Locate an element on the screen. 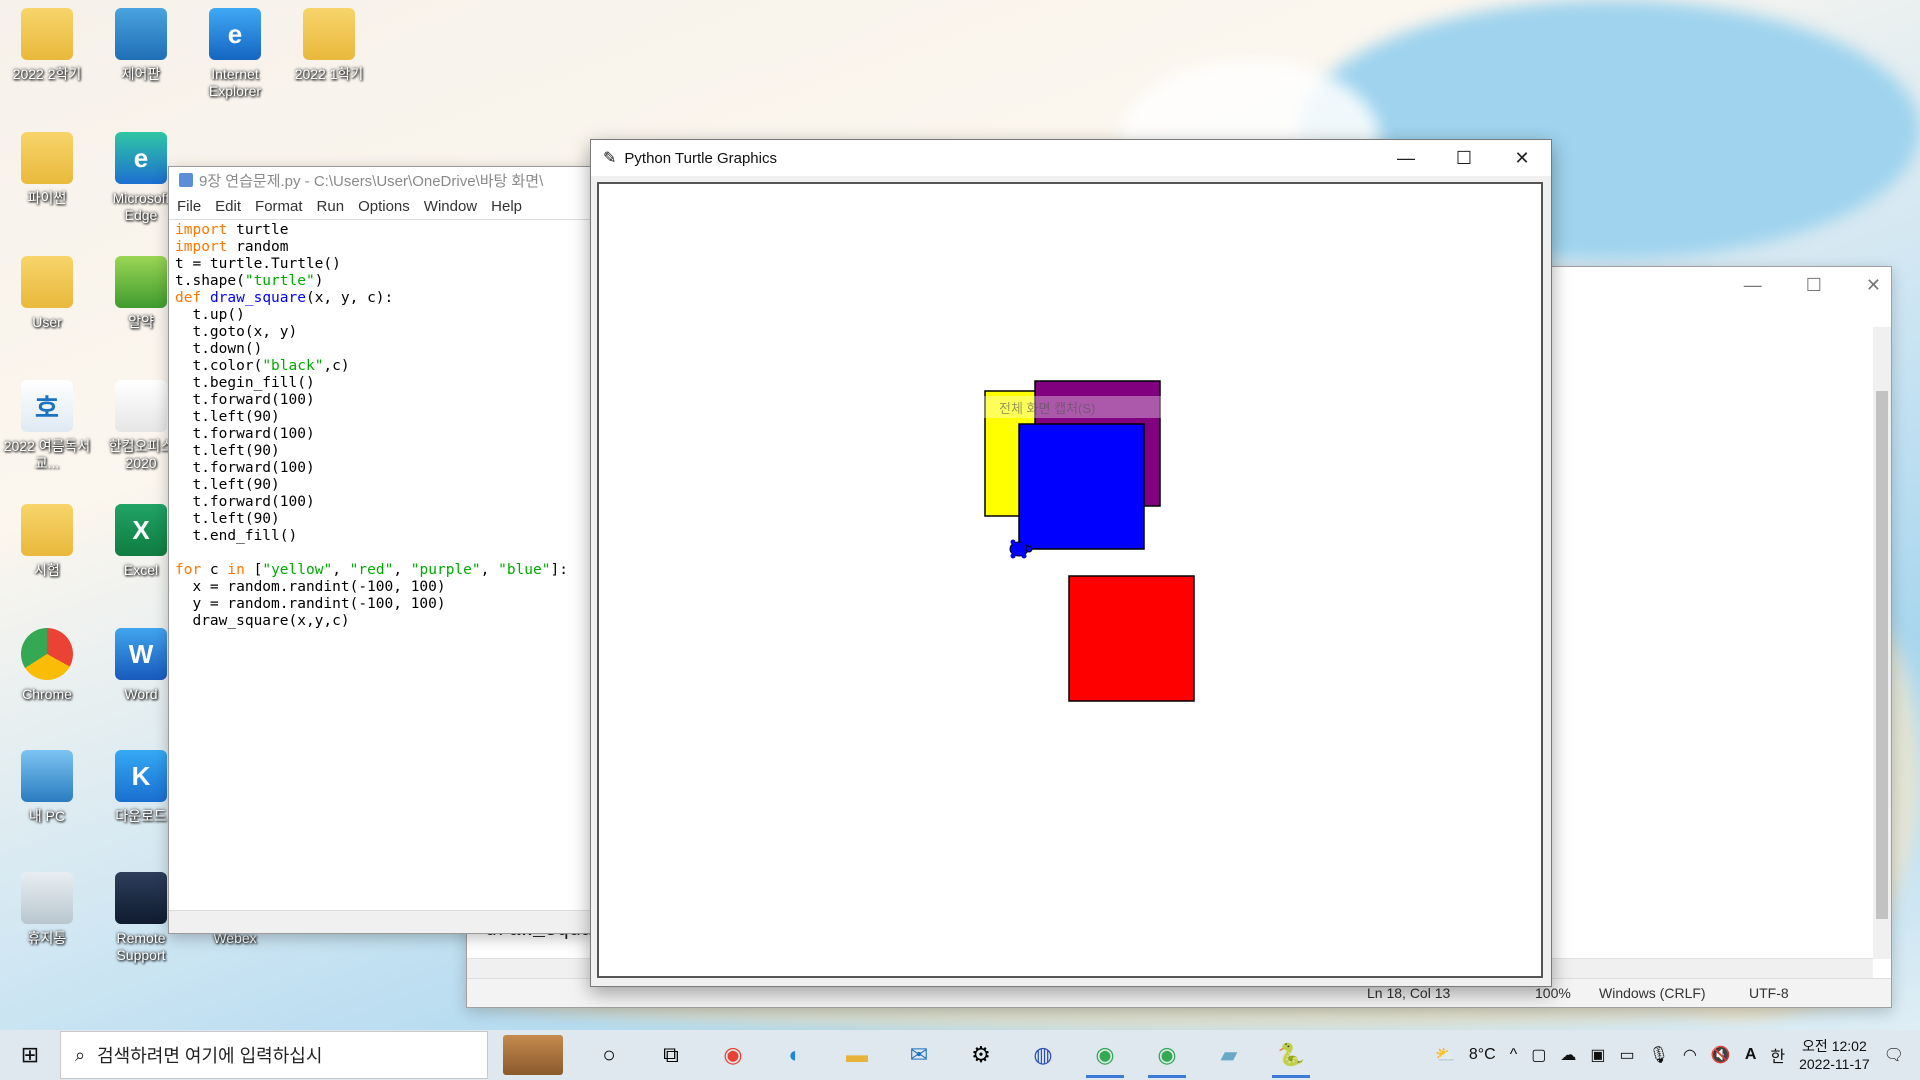 This screenshot has width=1920, height=1080. desktop-icon: 파이썬 is located at coordinates (47, 169).